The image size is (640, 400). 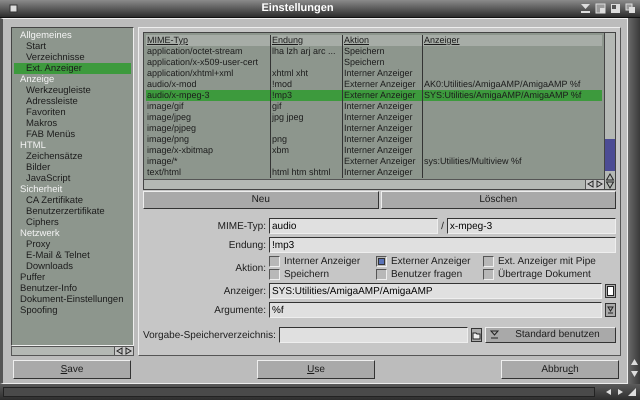 What do you see at coordinates (630, 8) in the screenshot?
I see `depth-icon` at bounding box center [630, 8].